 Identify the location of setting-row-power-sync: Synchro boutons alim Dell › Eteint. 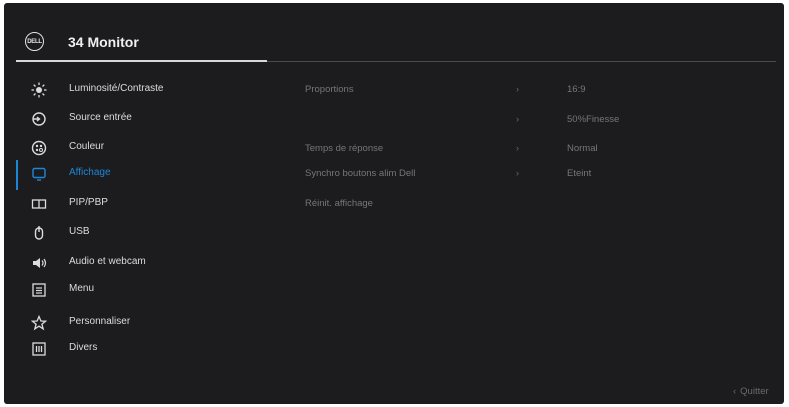
(394, 175).